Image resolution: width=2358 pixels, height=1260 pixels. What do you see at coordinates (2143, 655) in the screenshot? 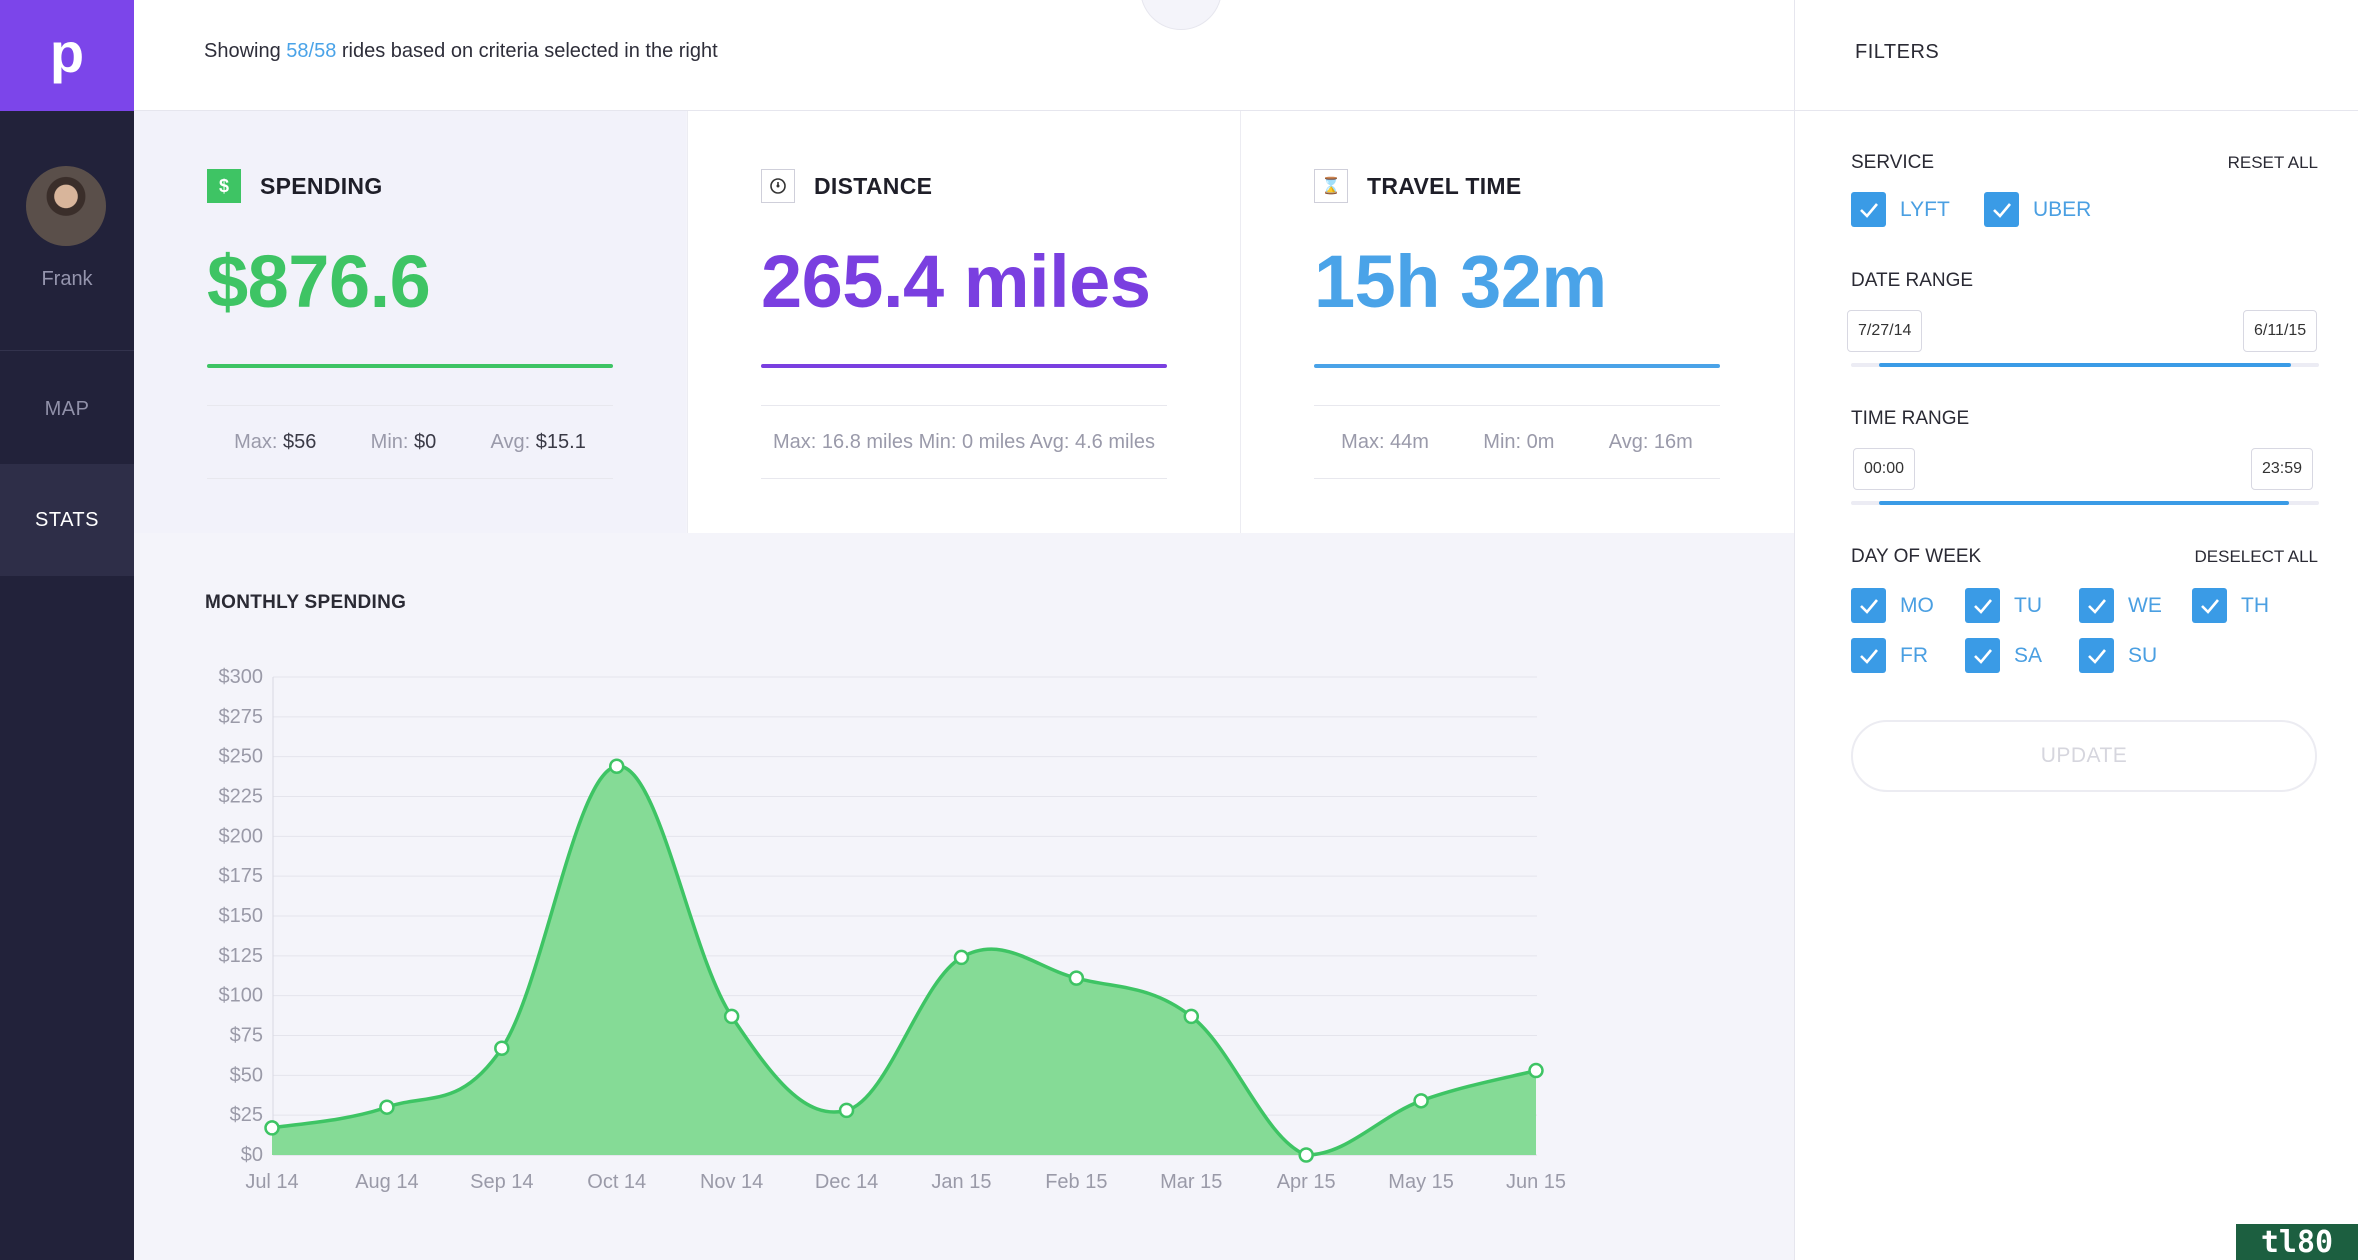
I see `day-label-su: SU` at bounding box center [2143, 655].